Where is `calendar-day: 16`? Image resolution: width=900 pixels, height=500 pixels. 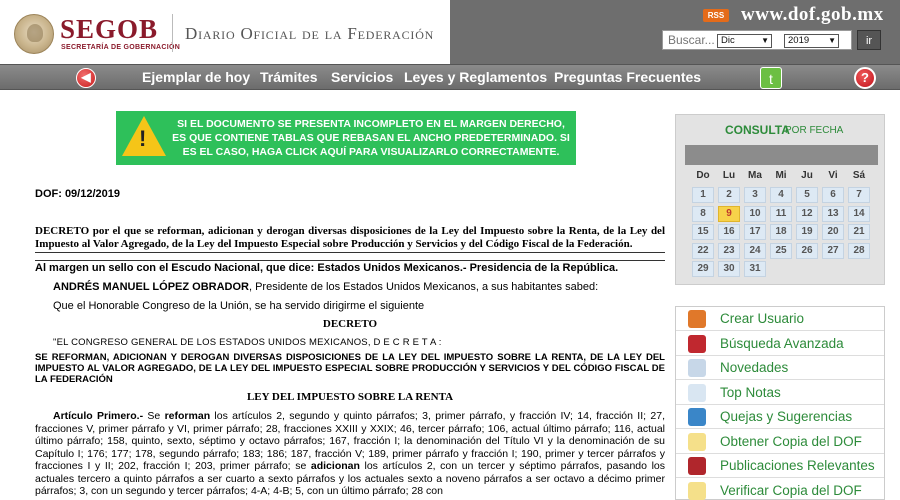
calendar-day: 16 is located at coordinates (729, 232).